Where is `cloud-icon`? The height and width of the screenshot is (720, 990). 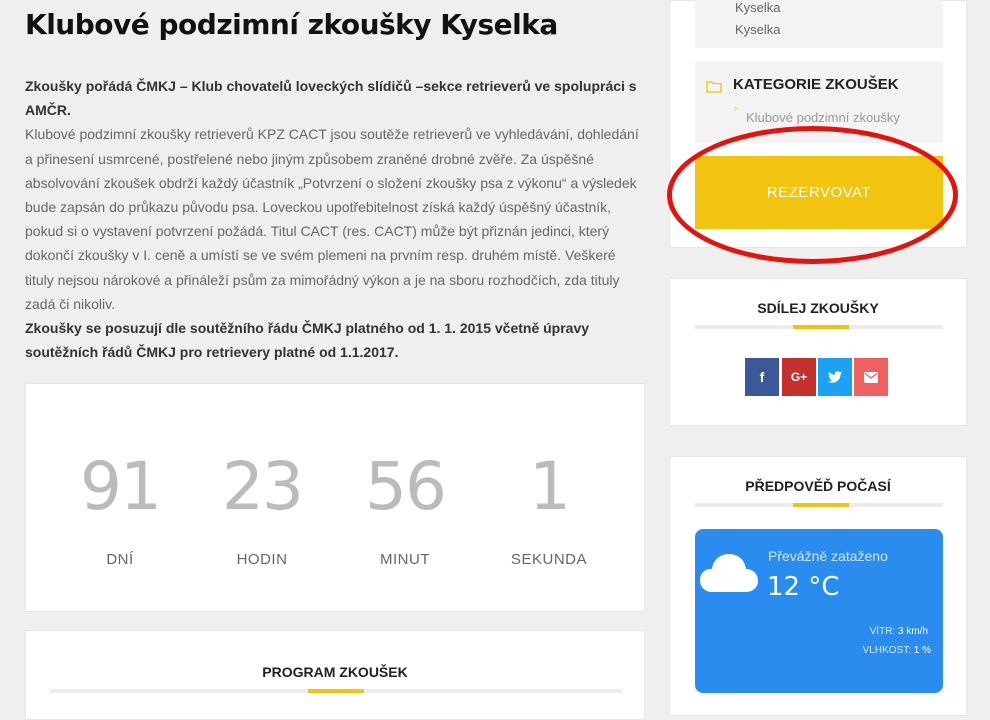
cloud-icon is located at coordinates (729, 573).